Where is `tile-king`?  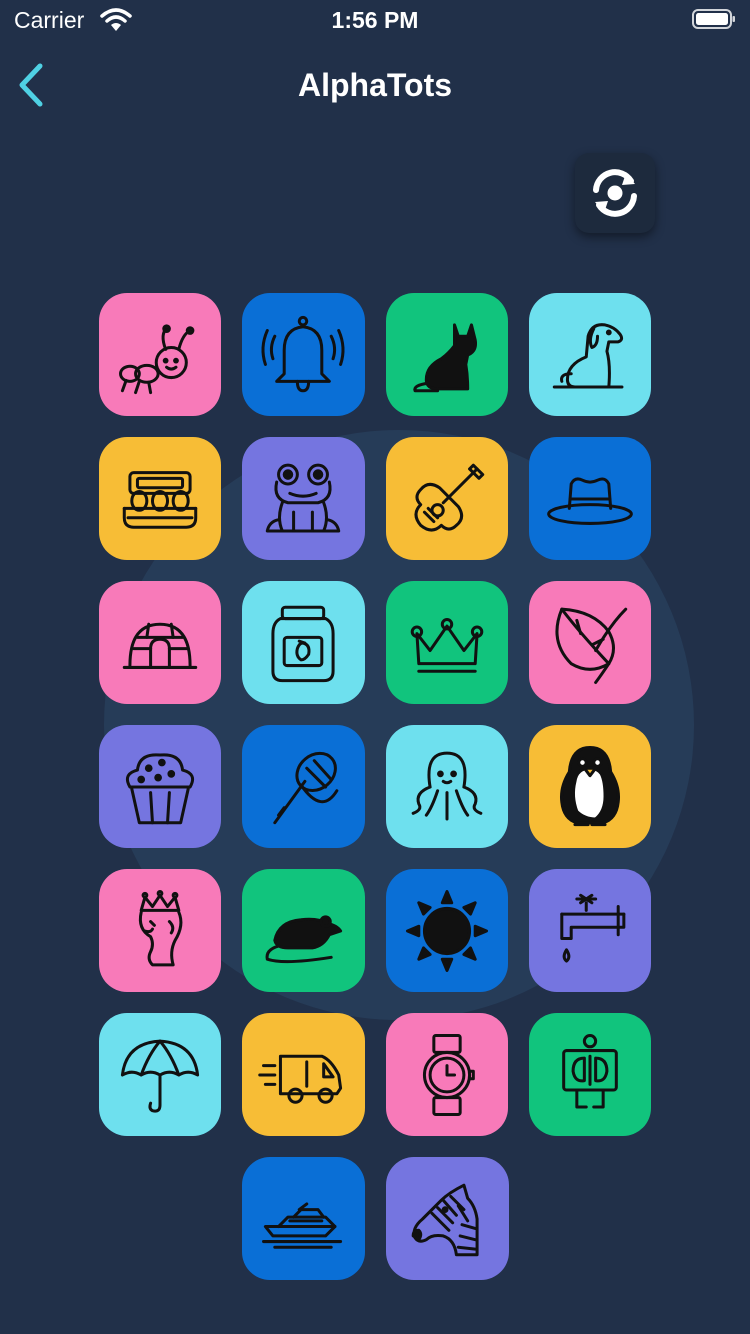 tile-king is located at coordinates (446, 642).